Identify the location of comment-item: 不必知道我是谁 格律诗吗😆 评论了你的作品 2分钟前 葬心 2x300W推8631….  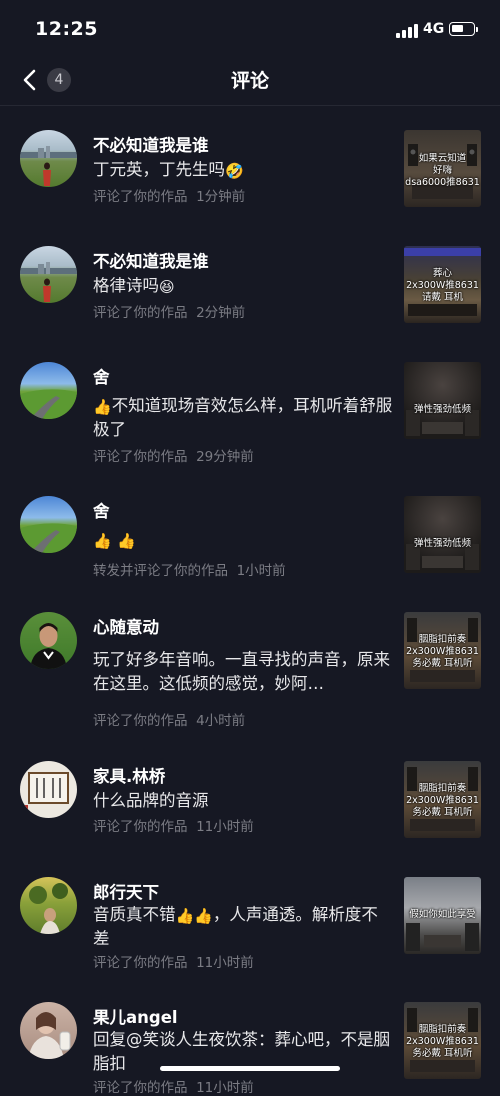
(250, 294).